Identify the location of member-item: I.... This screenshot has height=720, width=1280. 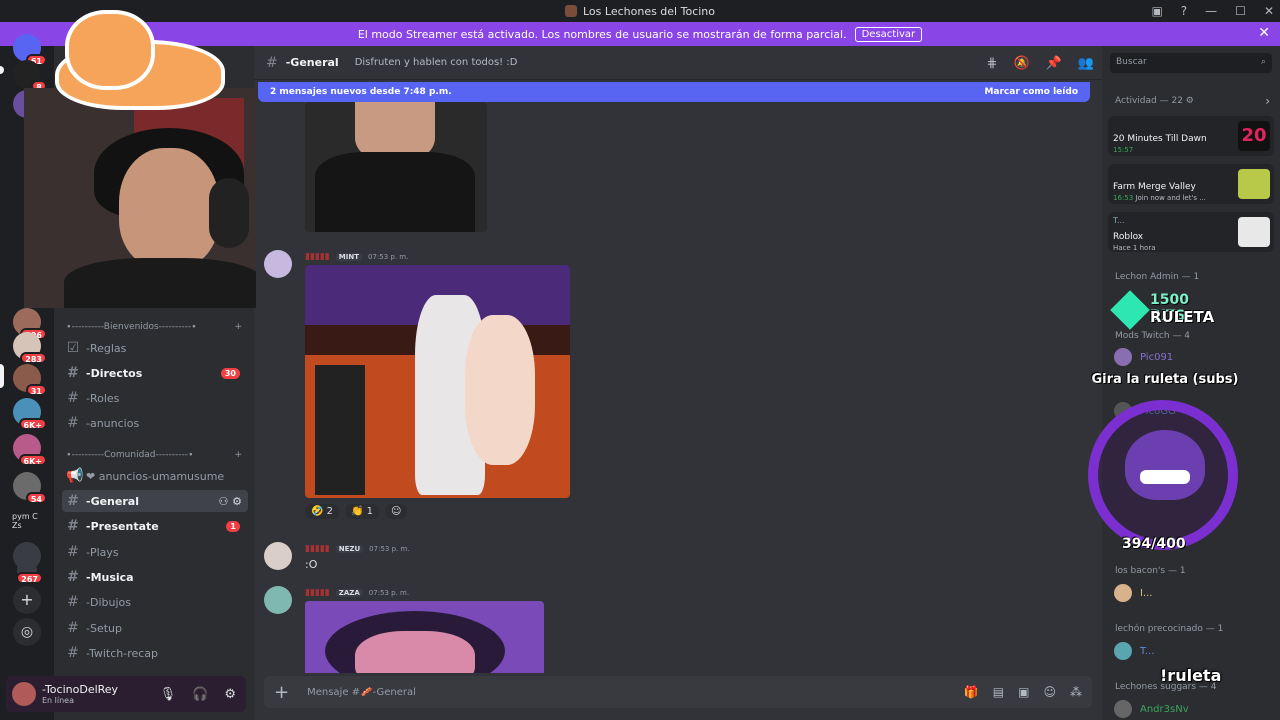
(1133, 593).